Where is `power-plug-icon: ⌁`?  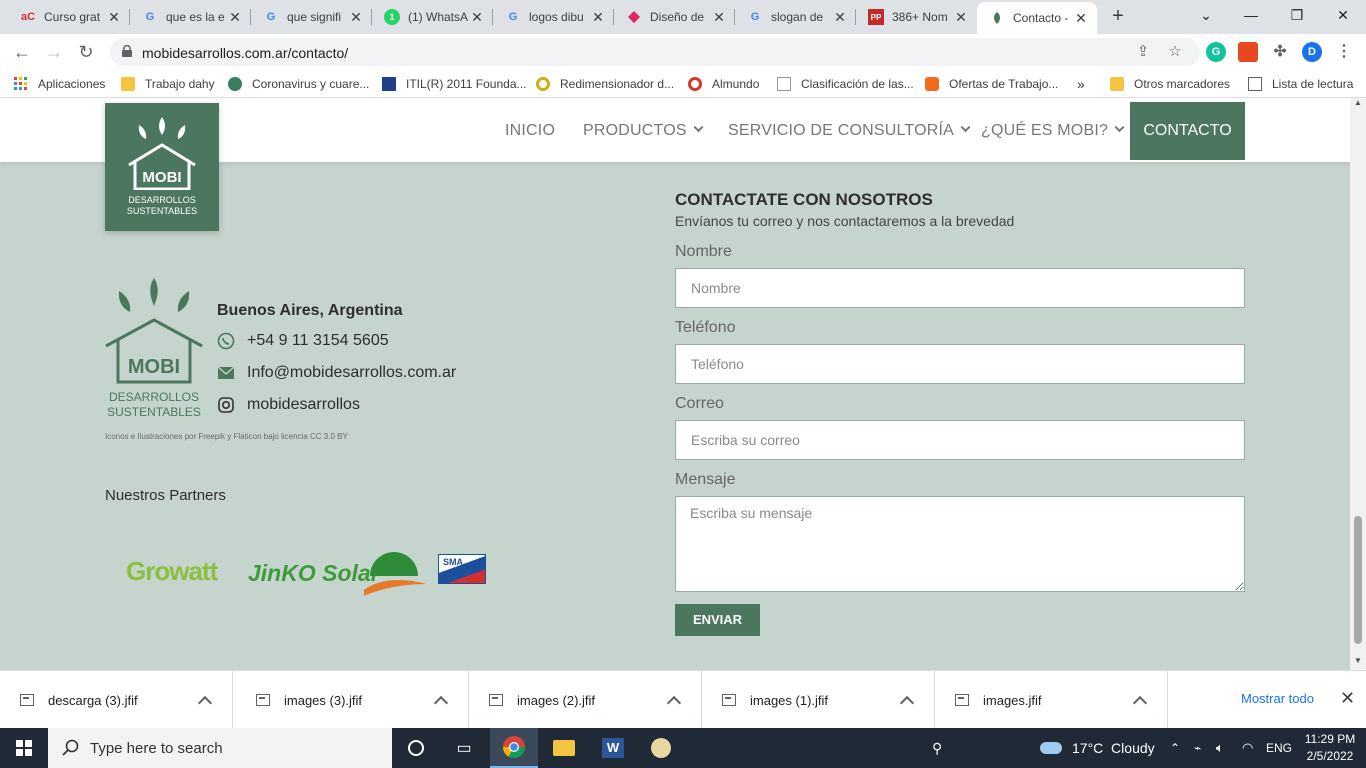 power-plug-icon: ⌁ is located at coordinates (1197, 748).